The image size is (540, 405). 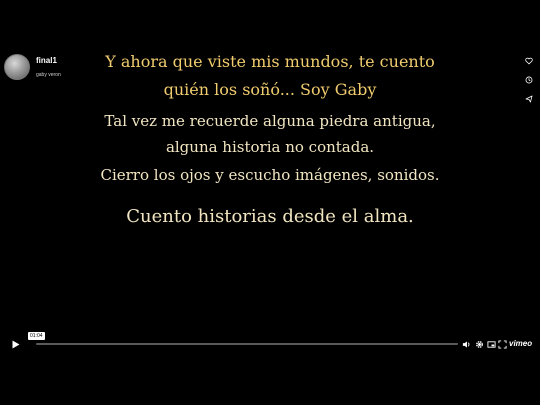 I want to click on control-bar: 01:04 vimeo, so click(x=270, y=343).